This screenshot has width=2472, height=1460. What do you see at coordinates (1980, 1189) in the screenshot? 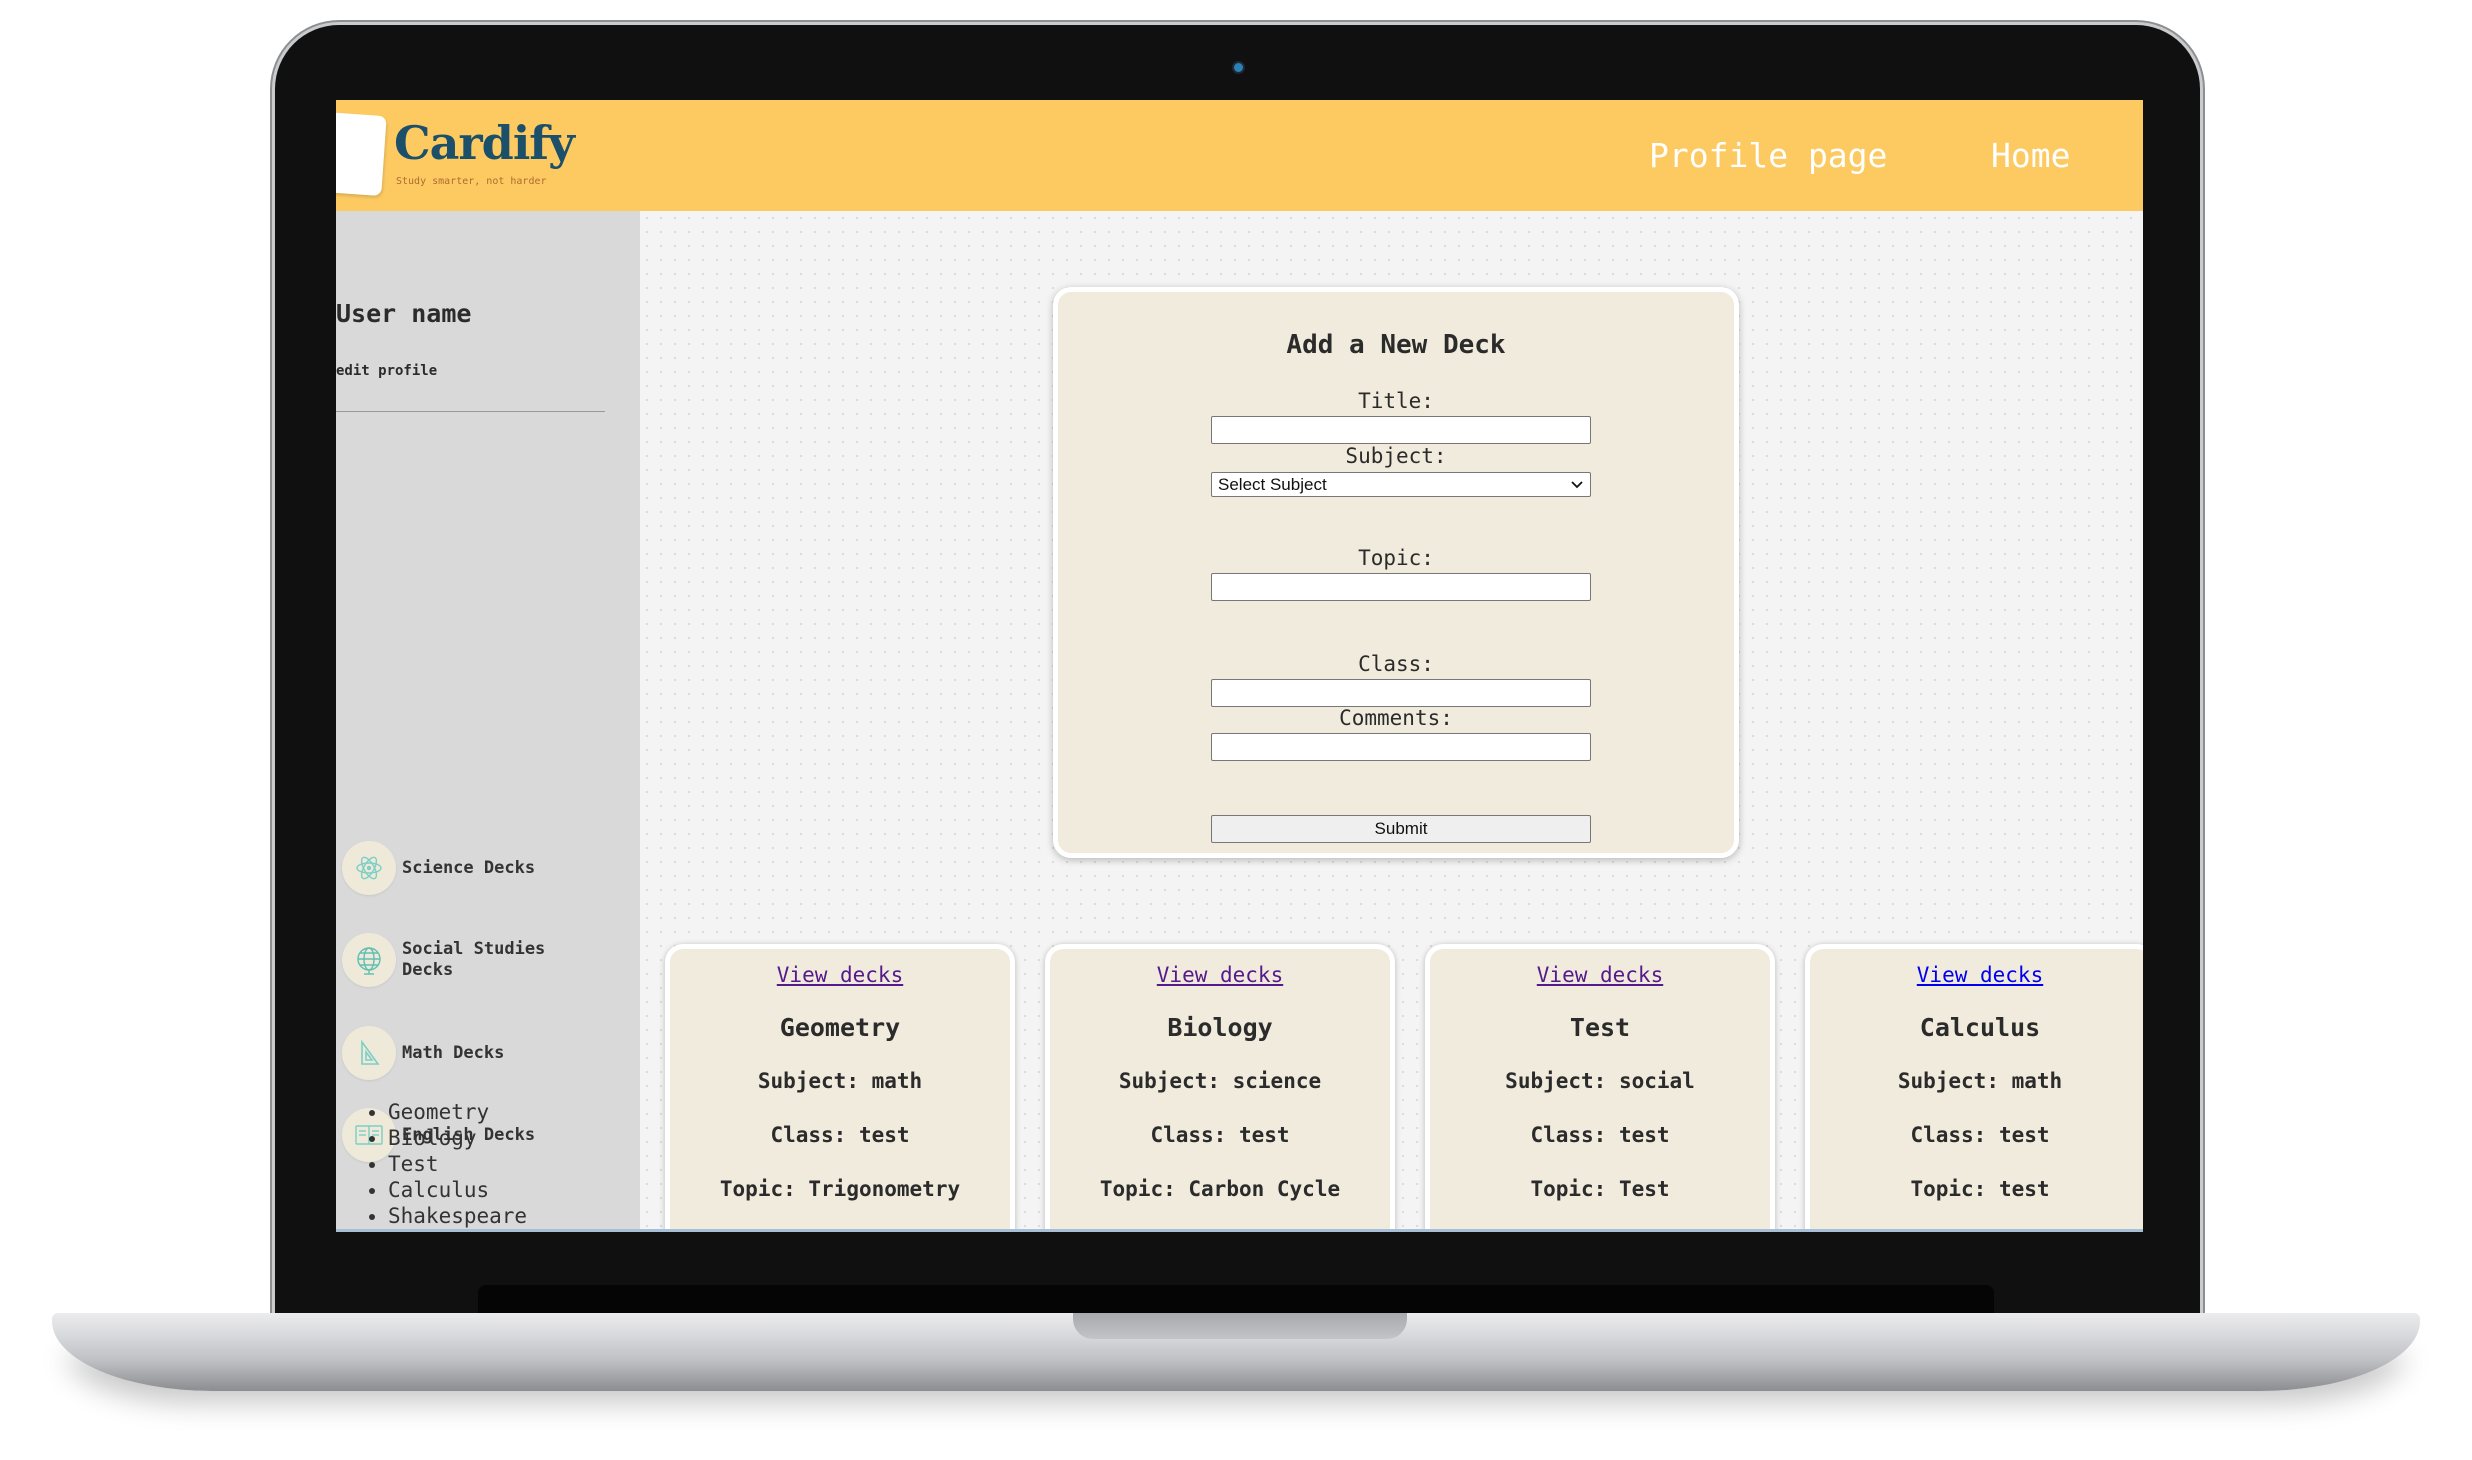
I see `deck-topic: Topic: test` at bounding box center [1980, 1189].